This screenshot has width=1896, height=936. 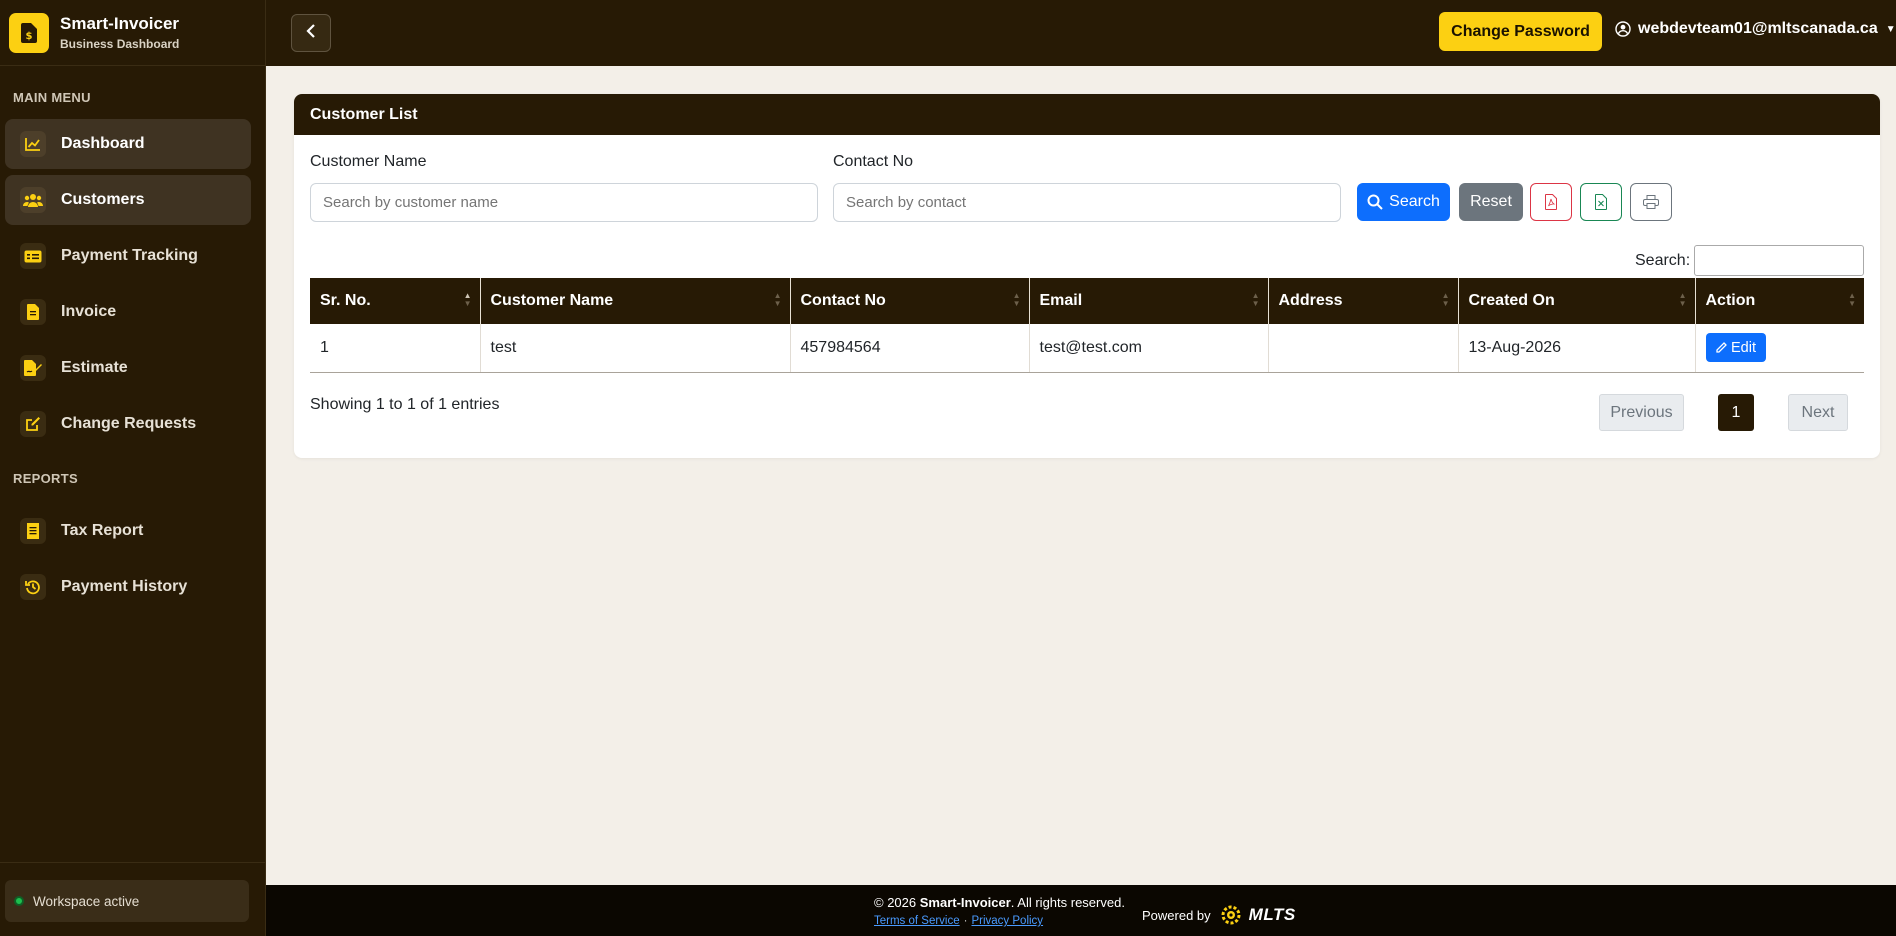 What do you see at coordinates (120, 23) in the screenshot?
I see `brand-name: Smart-Invoicer` at bounding box center [120, 23].